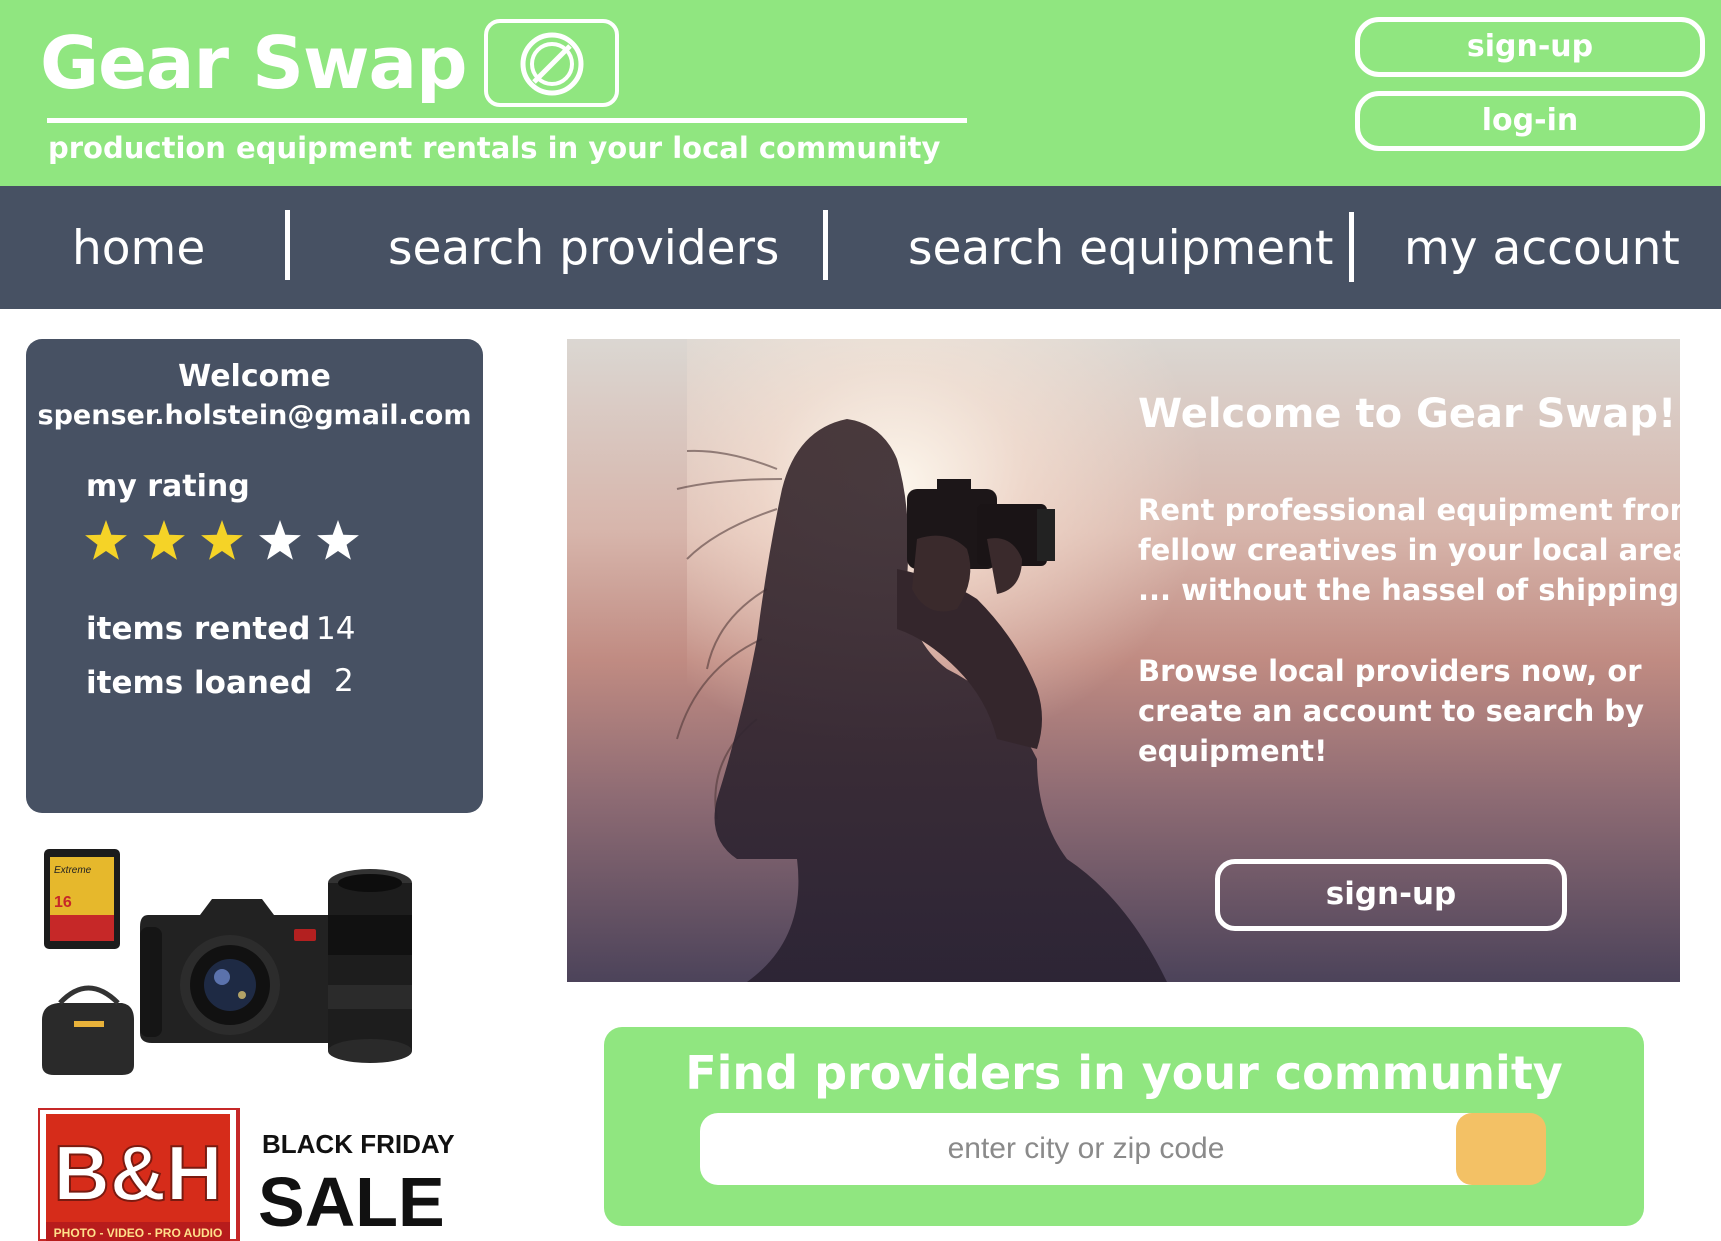 This screenshot has height=1241, width=1721. Describe the element at coordinates (254, 63) in the screenshot. I see `site-title: Gear Swap` at that location.